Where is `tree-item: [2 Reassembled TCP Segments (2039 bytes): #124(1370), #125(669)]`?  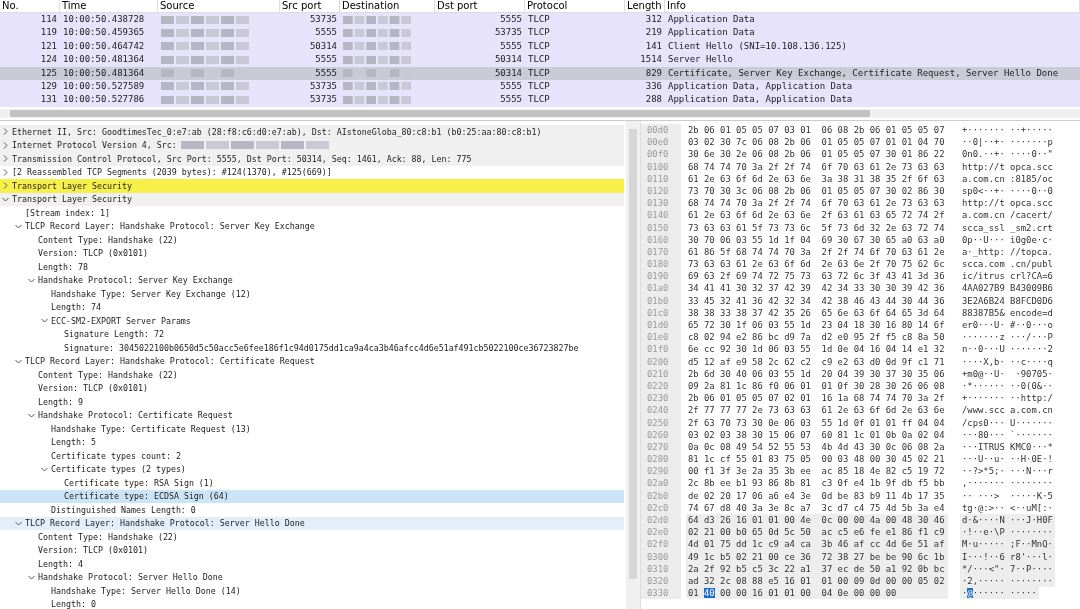 tree-item: [2 Reassembled TCP Segments (2039 bytes): #124(1370), #125(669)] is located at coordinates (312, 172).